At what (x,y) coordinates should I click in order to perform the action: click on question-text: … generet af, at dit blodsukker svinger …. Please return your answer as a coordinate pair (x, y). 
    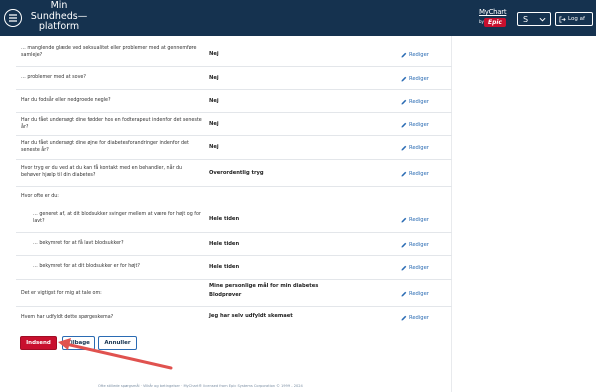
    Looking at the image, I should click on (117, 218).